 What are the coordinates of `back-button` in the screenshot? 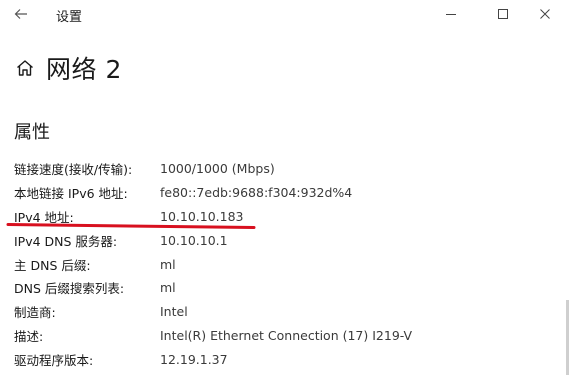 It's located at (21, 14).